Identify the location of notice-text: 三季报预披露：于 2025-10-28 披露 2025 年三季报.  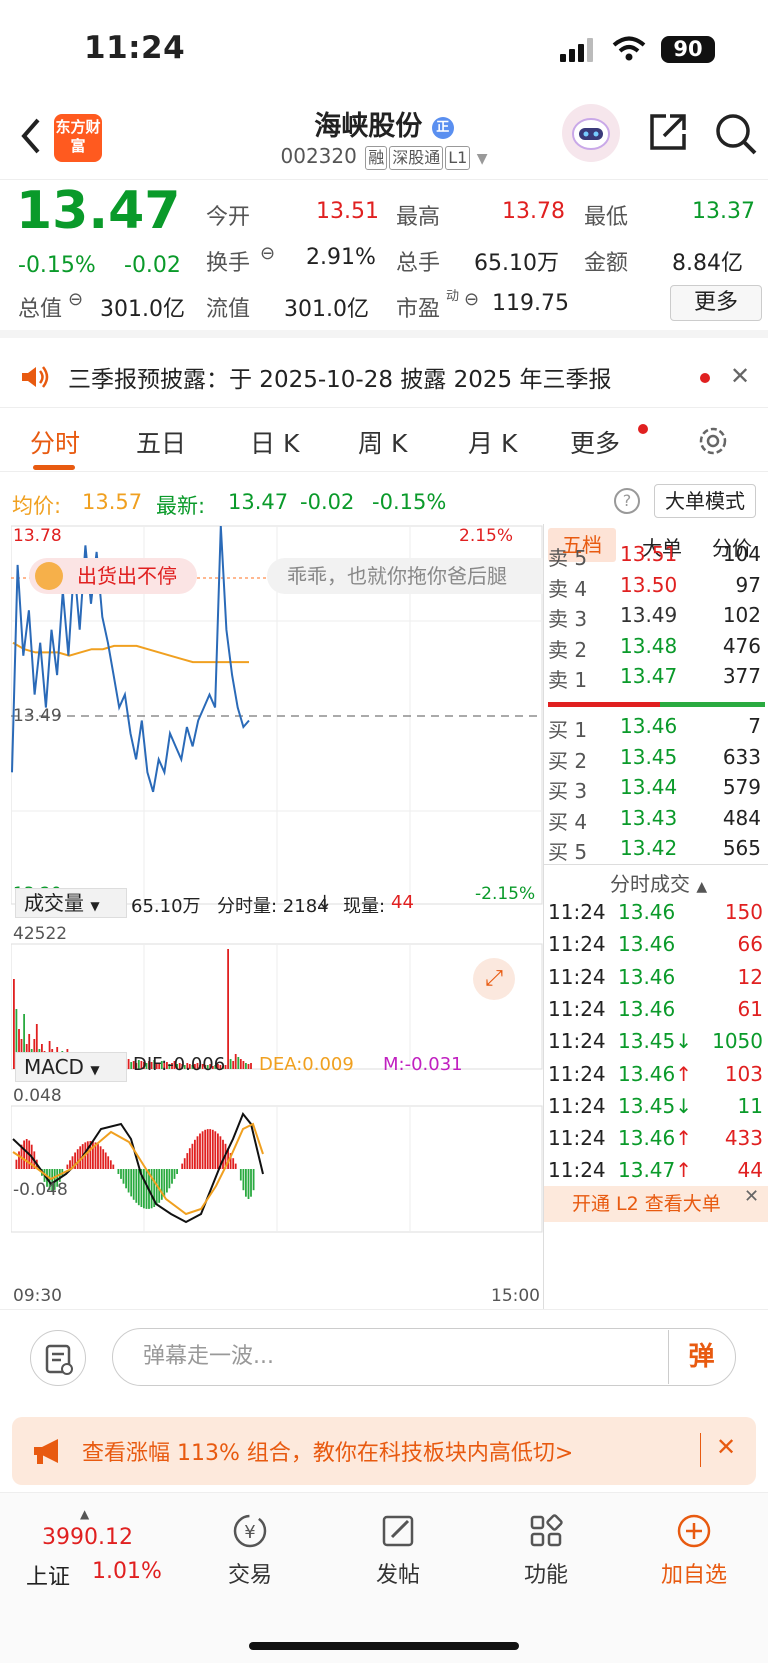
(340, 380).